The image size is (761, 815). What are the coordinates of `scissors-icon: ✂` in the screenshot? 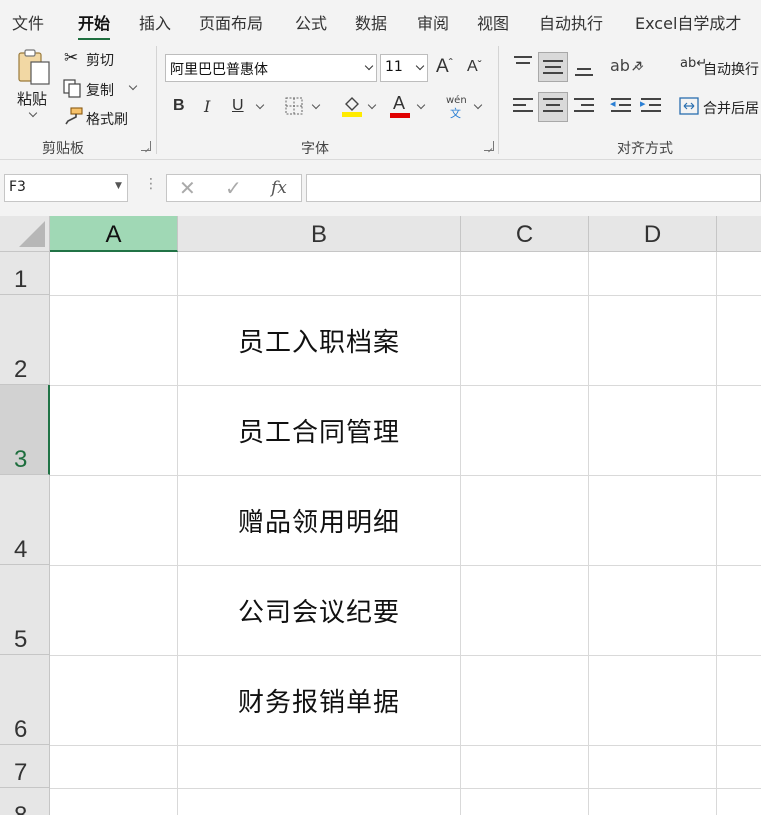 It's located at (71, 58).